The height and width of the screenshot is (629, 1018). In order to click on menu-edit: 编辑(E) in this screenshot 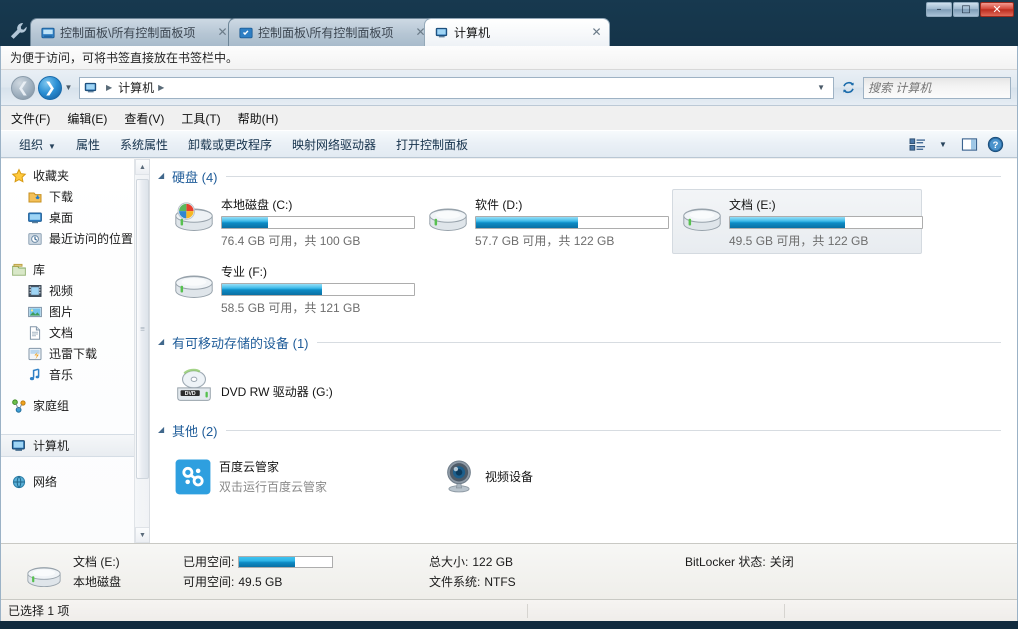, I will do `click(91, 118)`.